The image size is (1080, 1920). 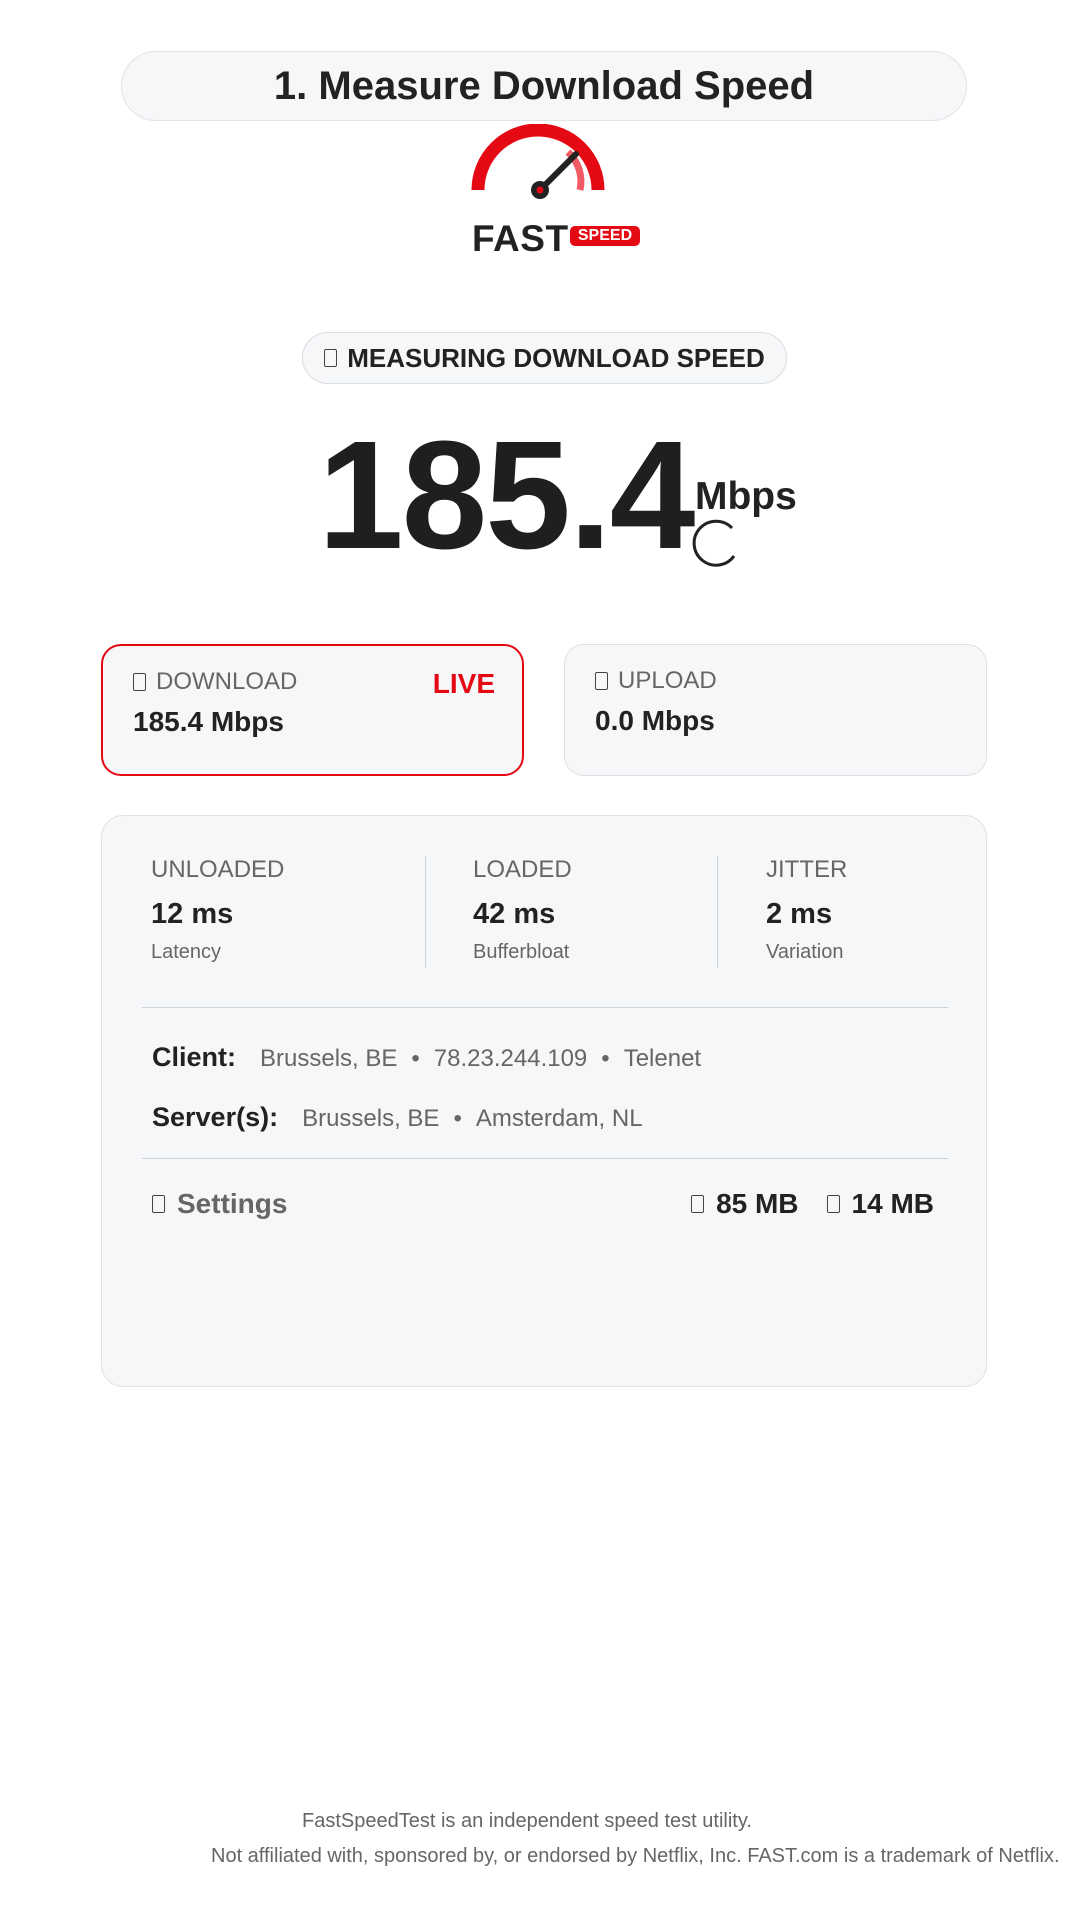 I want to click on metric-label: LOADED, so click(x=522, y=869).